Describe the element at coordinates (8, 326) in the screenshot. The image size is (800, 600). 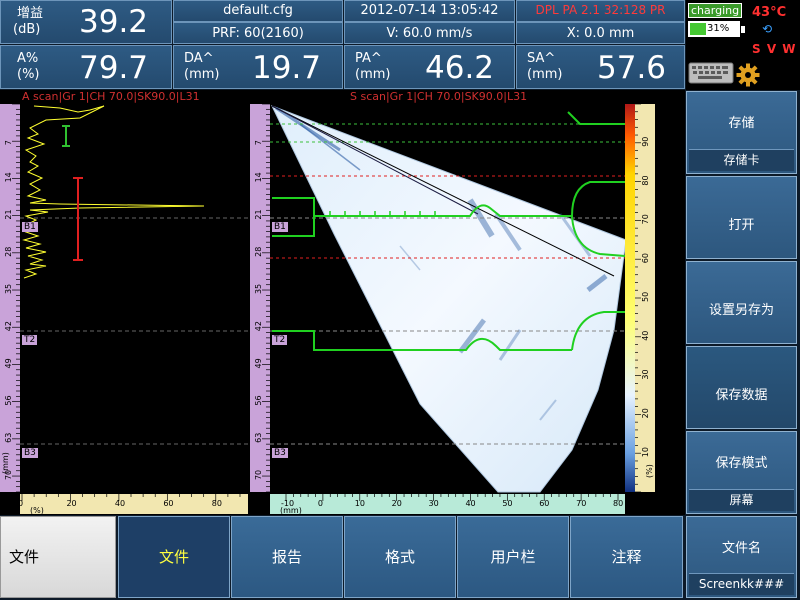
I see `ascan-depth-tick-label: 42` at that location.